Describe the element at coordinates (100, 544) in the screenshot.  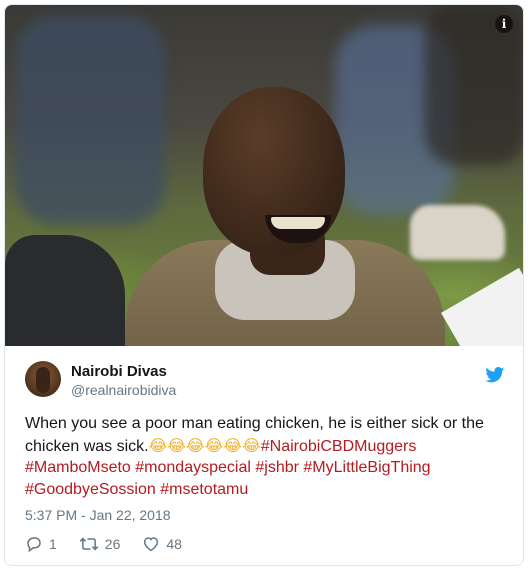
I see `retweet-button: 26` at that location.